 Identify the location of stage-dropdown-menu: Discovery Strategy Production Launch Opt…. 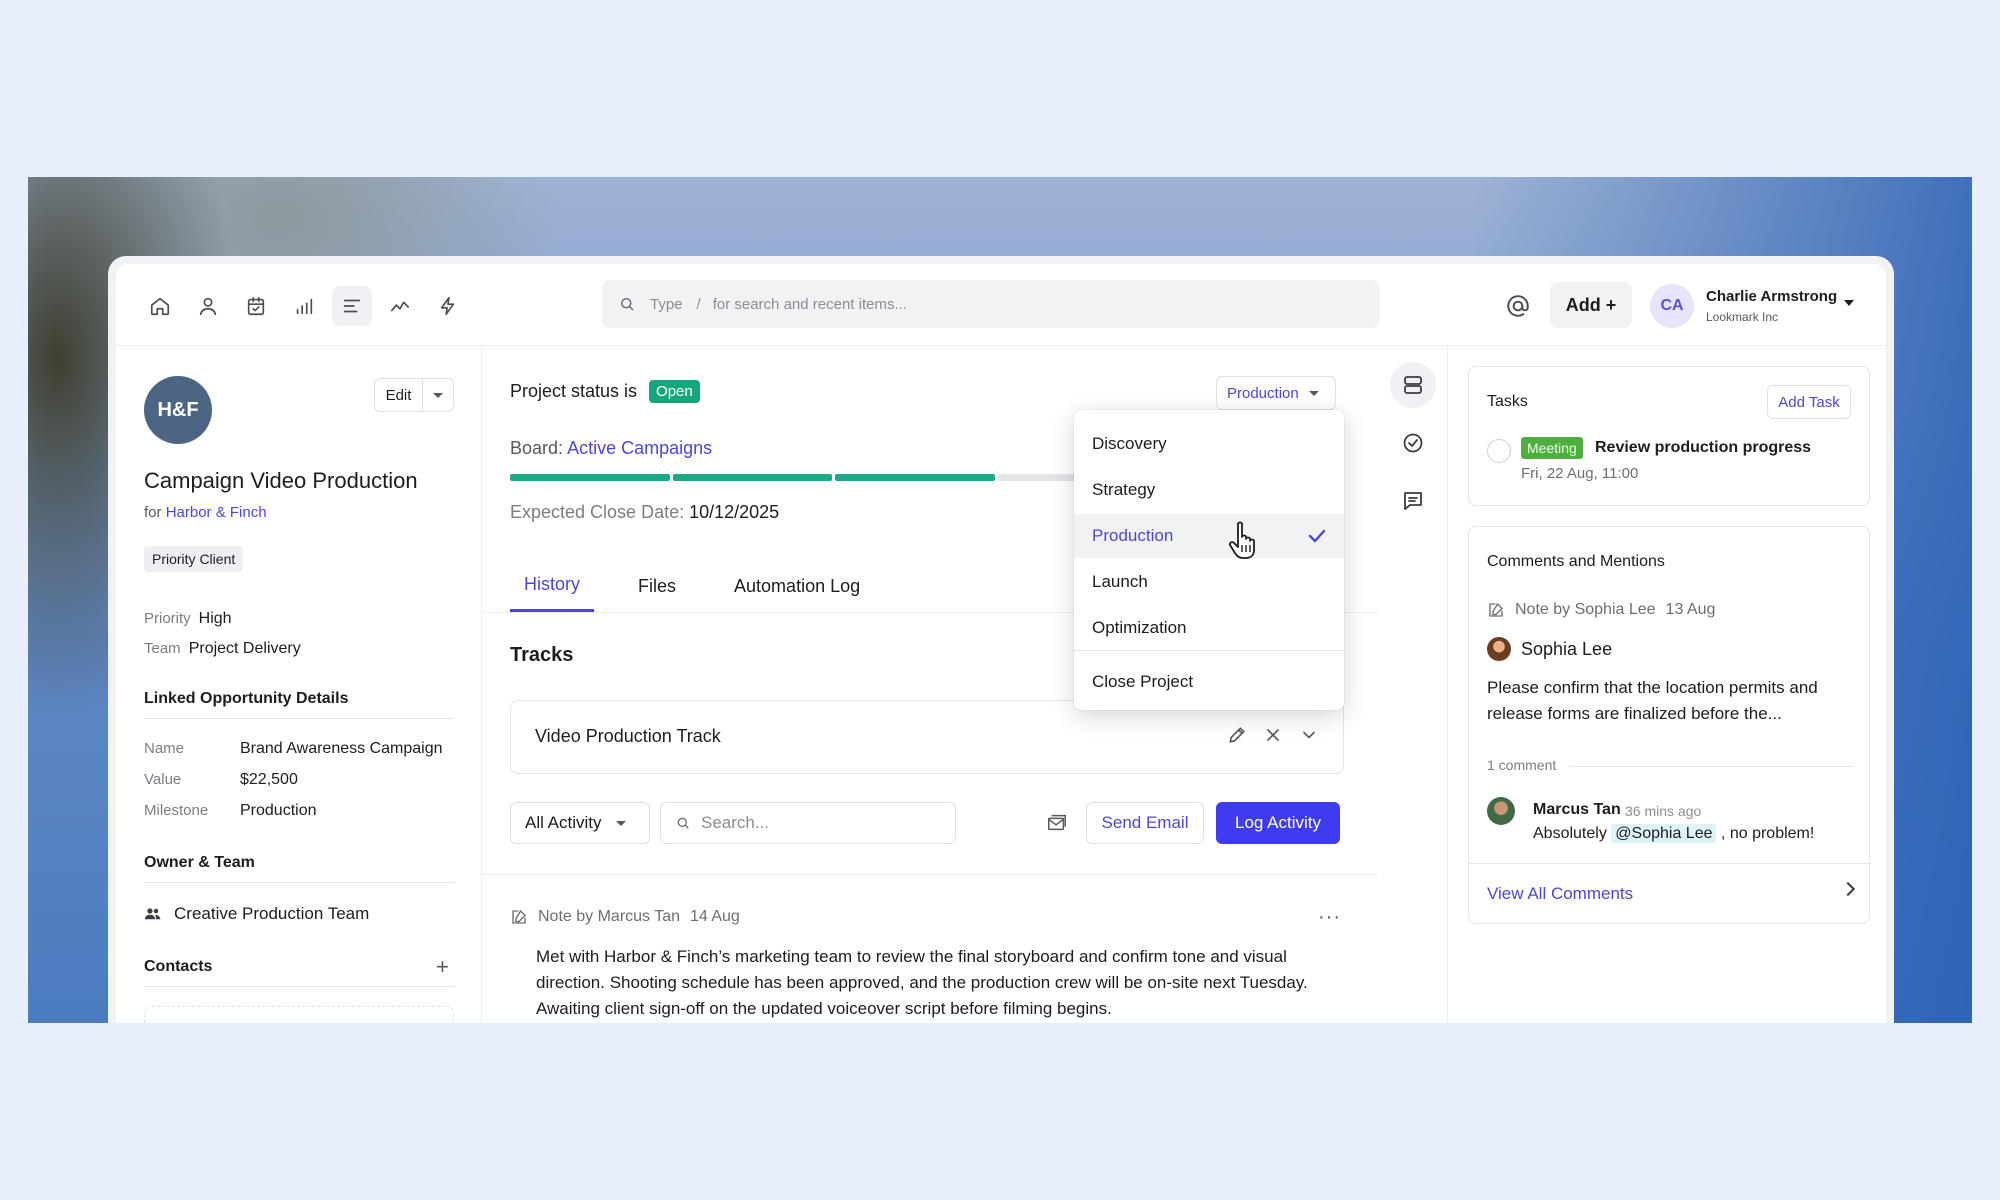
(1209, 560).